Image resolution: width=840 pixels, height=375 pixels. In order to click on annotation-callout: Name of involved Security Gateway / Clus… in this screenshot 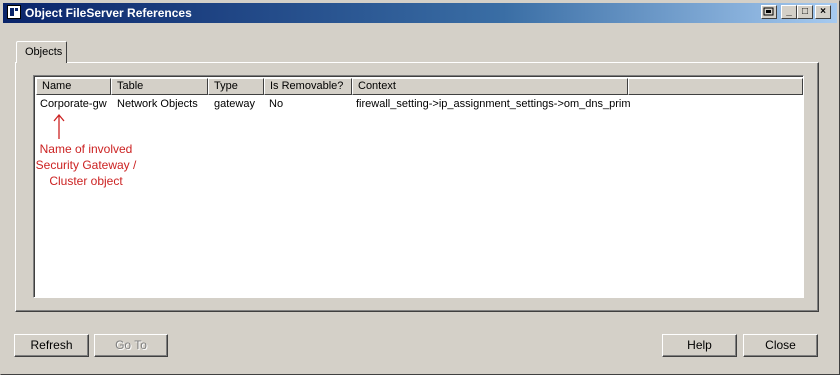, I will do `click(86, 165)`.